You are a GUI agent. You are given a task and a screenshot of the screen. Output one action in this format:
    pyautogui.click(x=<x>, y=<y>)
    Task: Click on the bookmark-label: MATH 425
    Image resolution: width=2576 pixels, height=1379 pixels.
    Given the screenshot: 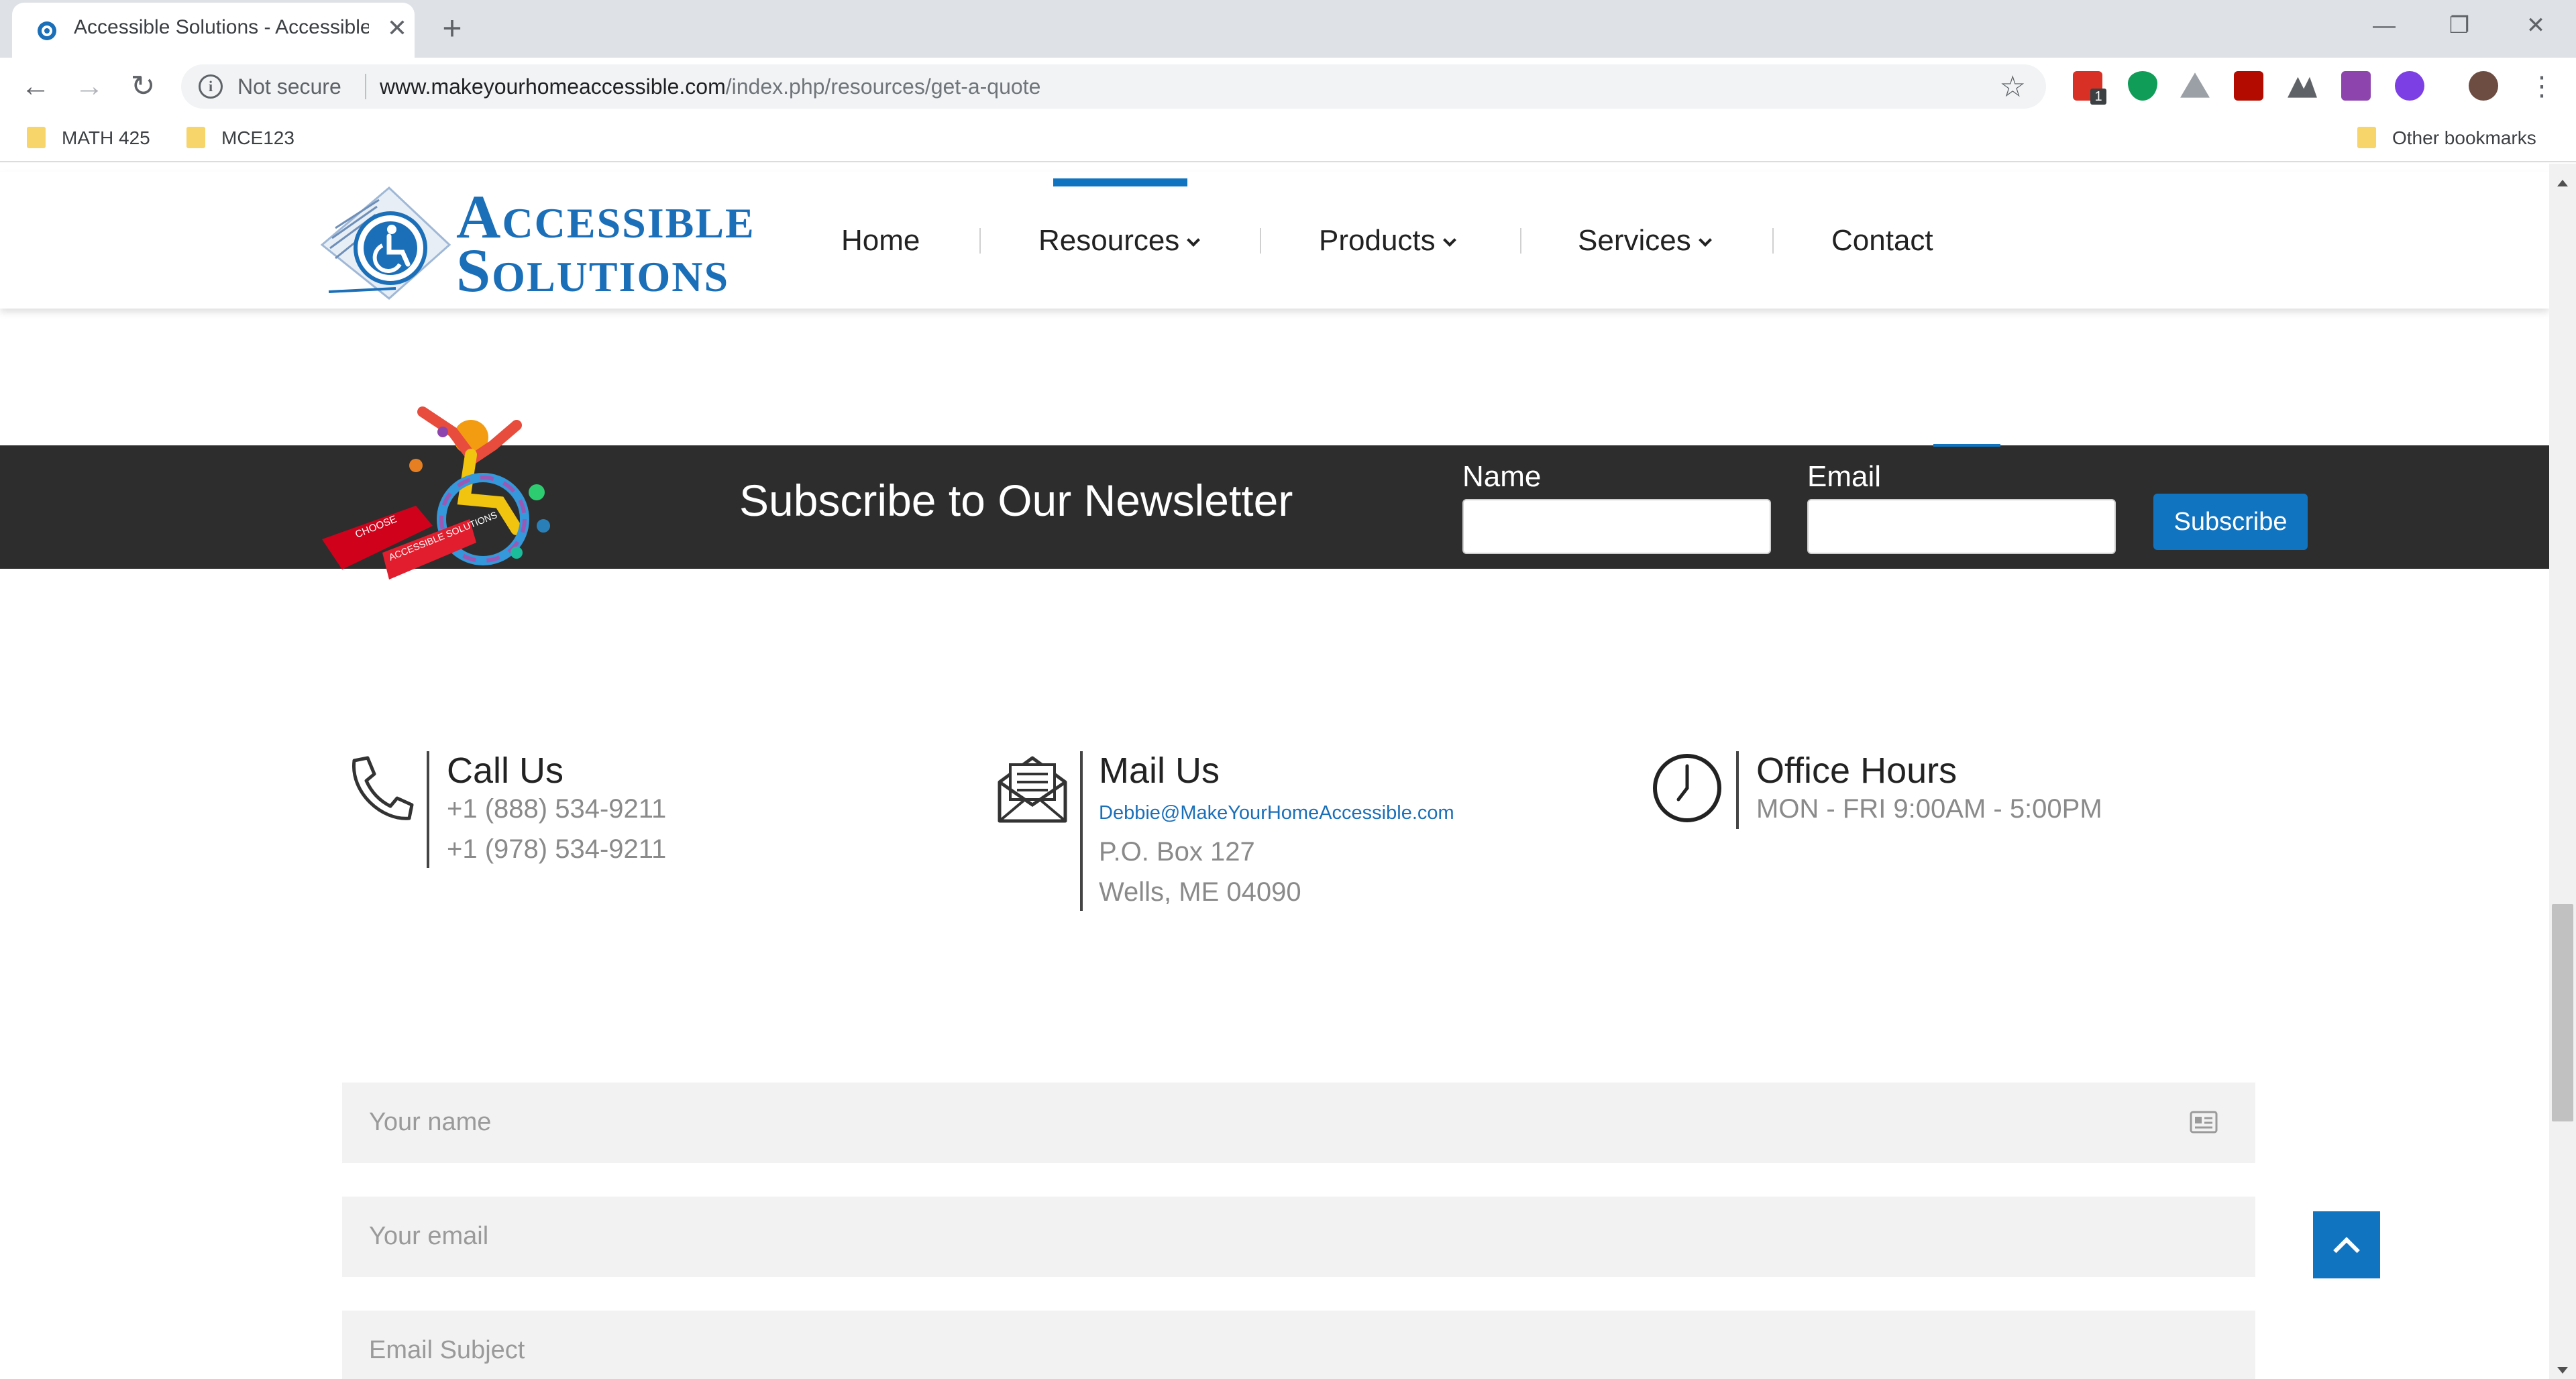 What is the action you would take?
    pyautogui.click(x=106, y=137)
    